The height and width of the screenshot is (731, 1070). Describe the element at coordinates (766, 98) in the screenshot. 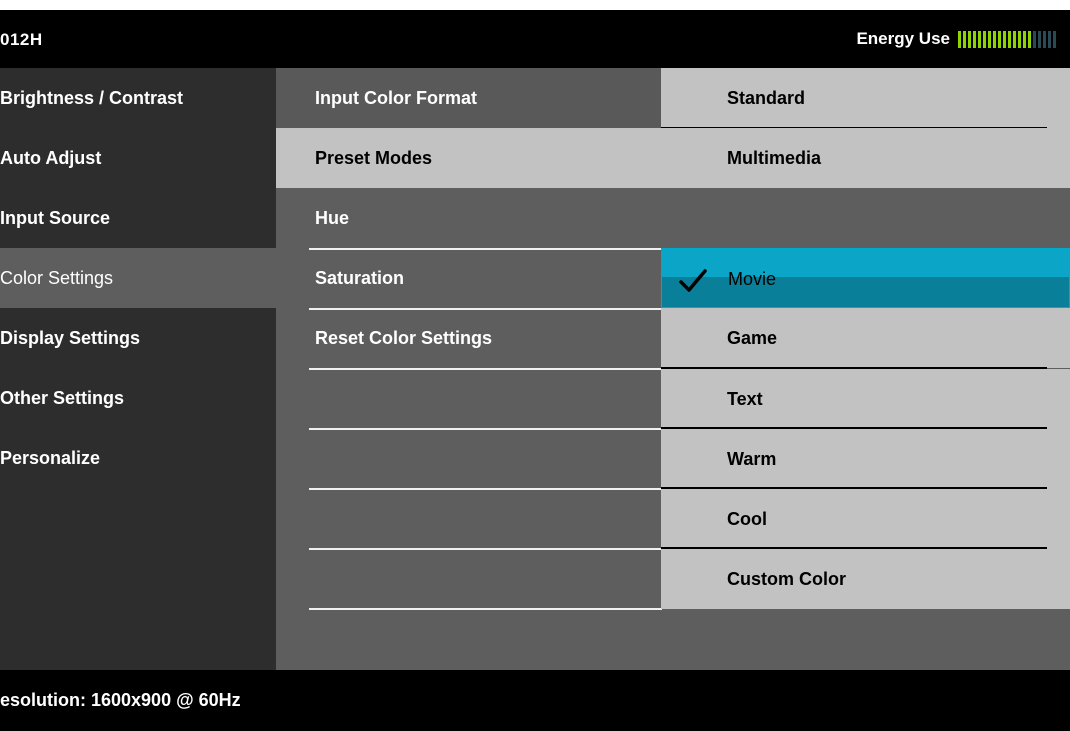

I see `option-label: Standard` at that location.